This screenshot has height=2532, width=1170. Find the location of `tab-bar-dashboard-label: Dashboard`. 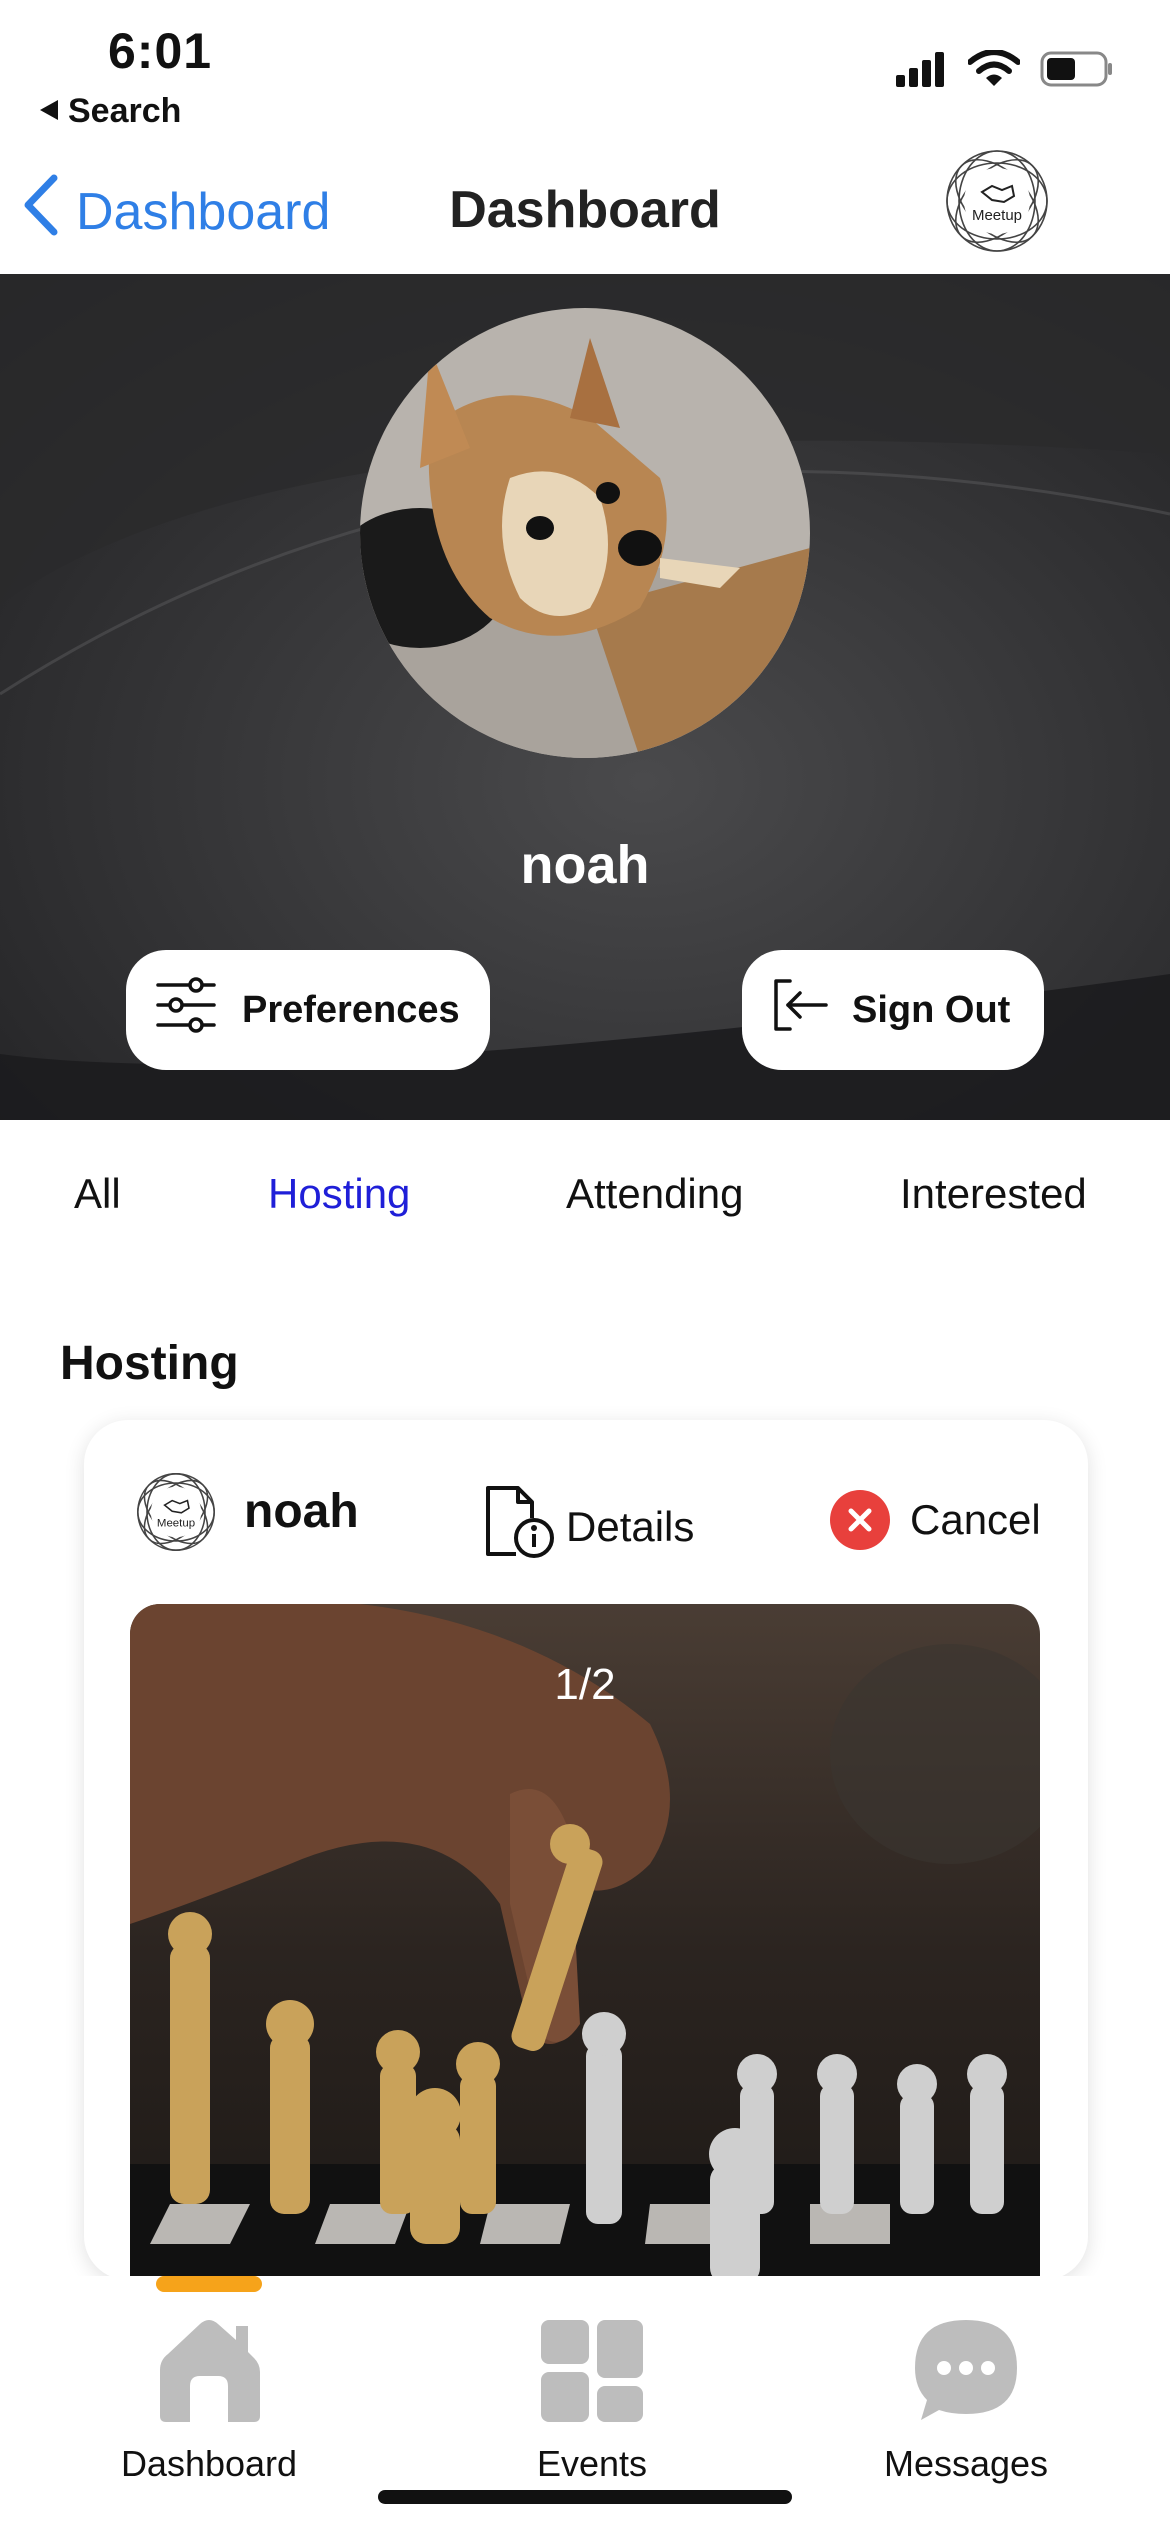

tab-bar-dashboard-label: Dashboard is located at coordinates (209, 2463).